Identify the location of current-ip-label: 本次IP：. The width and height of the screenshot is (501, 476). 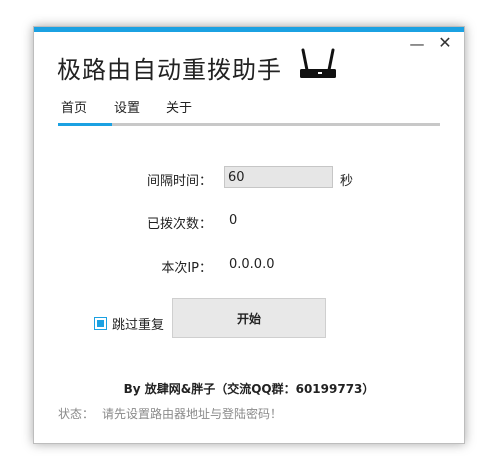
(186, 268).